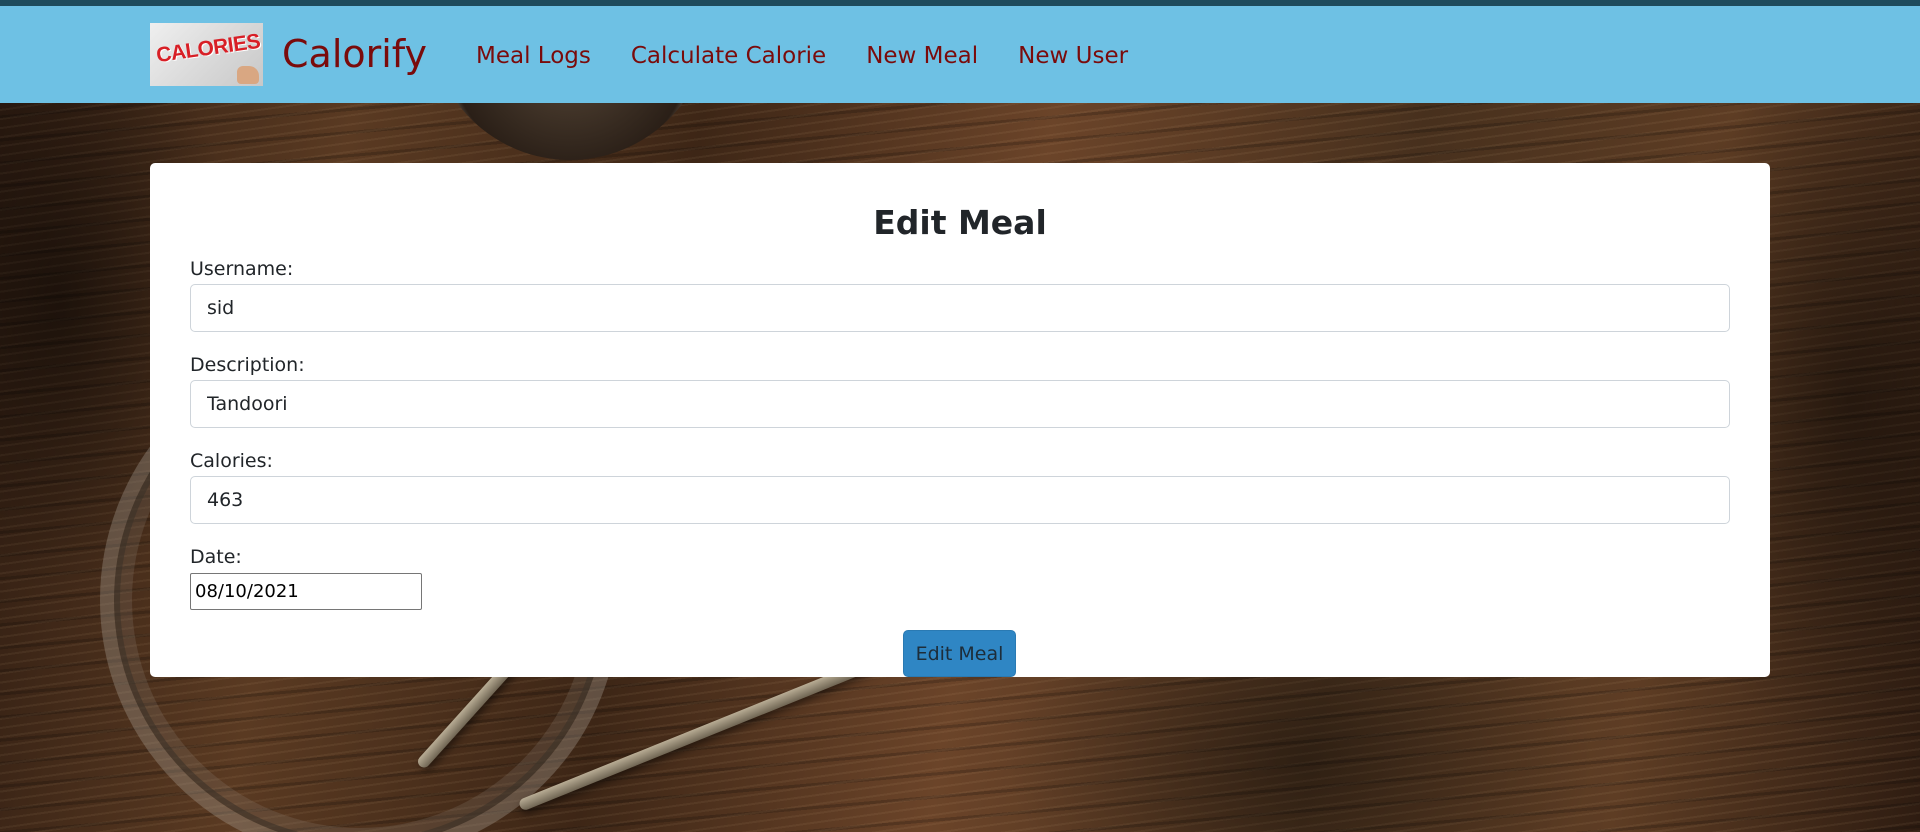 The image size is (1920, 832). Describe the element at coordinates (533, 56) in the screenshot. I see `nav-link-meal-logs: Meal Logs` at that location.